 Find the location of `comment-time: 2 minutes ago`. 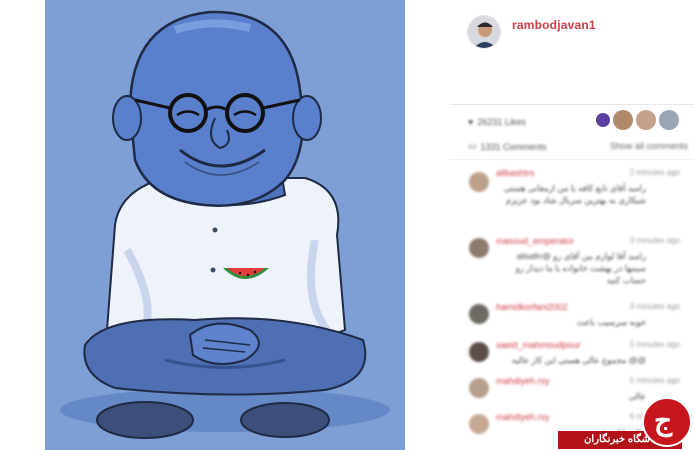

comment-time: 2 minutes ago is located at coordinates (654, 172).